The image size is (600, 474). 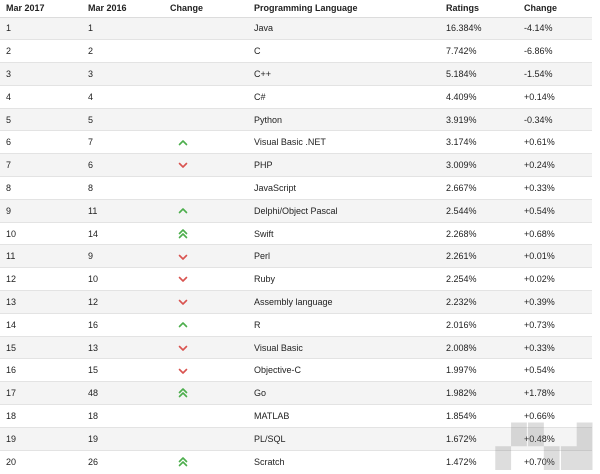 I want to click on rating-change: +0.70%, so click(x=555, y=461).